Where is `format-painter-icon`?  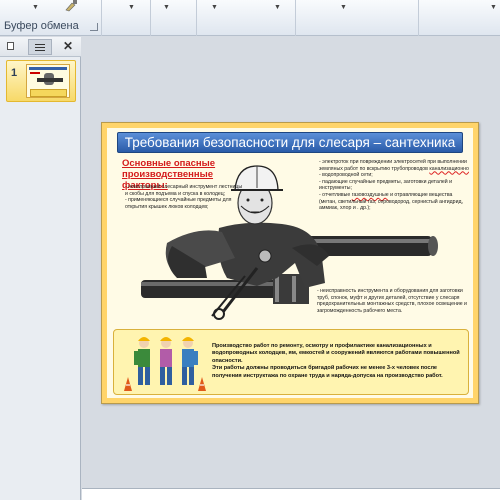 format-painter-icon is located at coordinates (71, 6).